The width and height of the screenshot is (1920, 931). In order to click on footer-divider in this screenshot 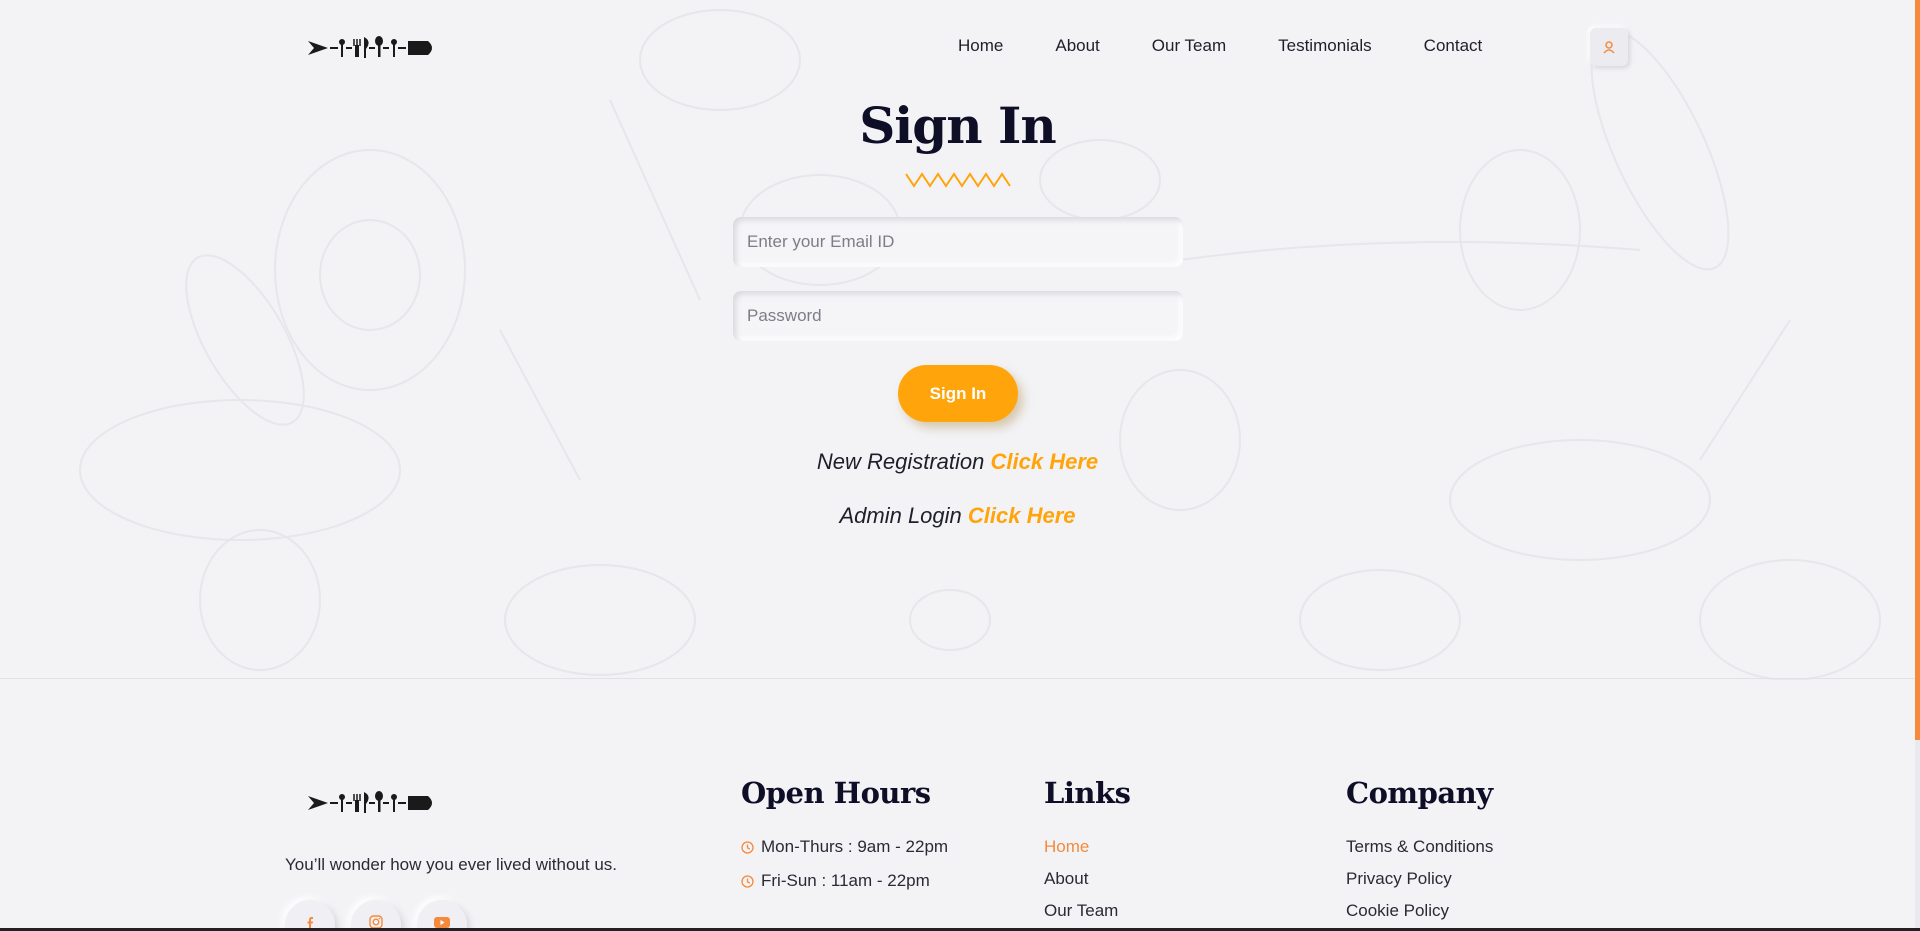, I will do `click(957, 678)`.